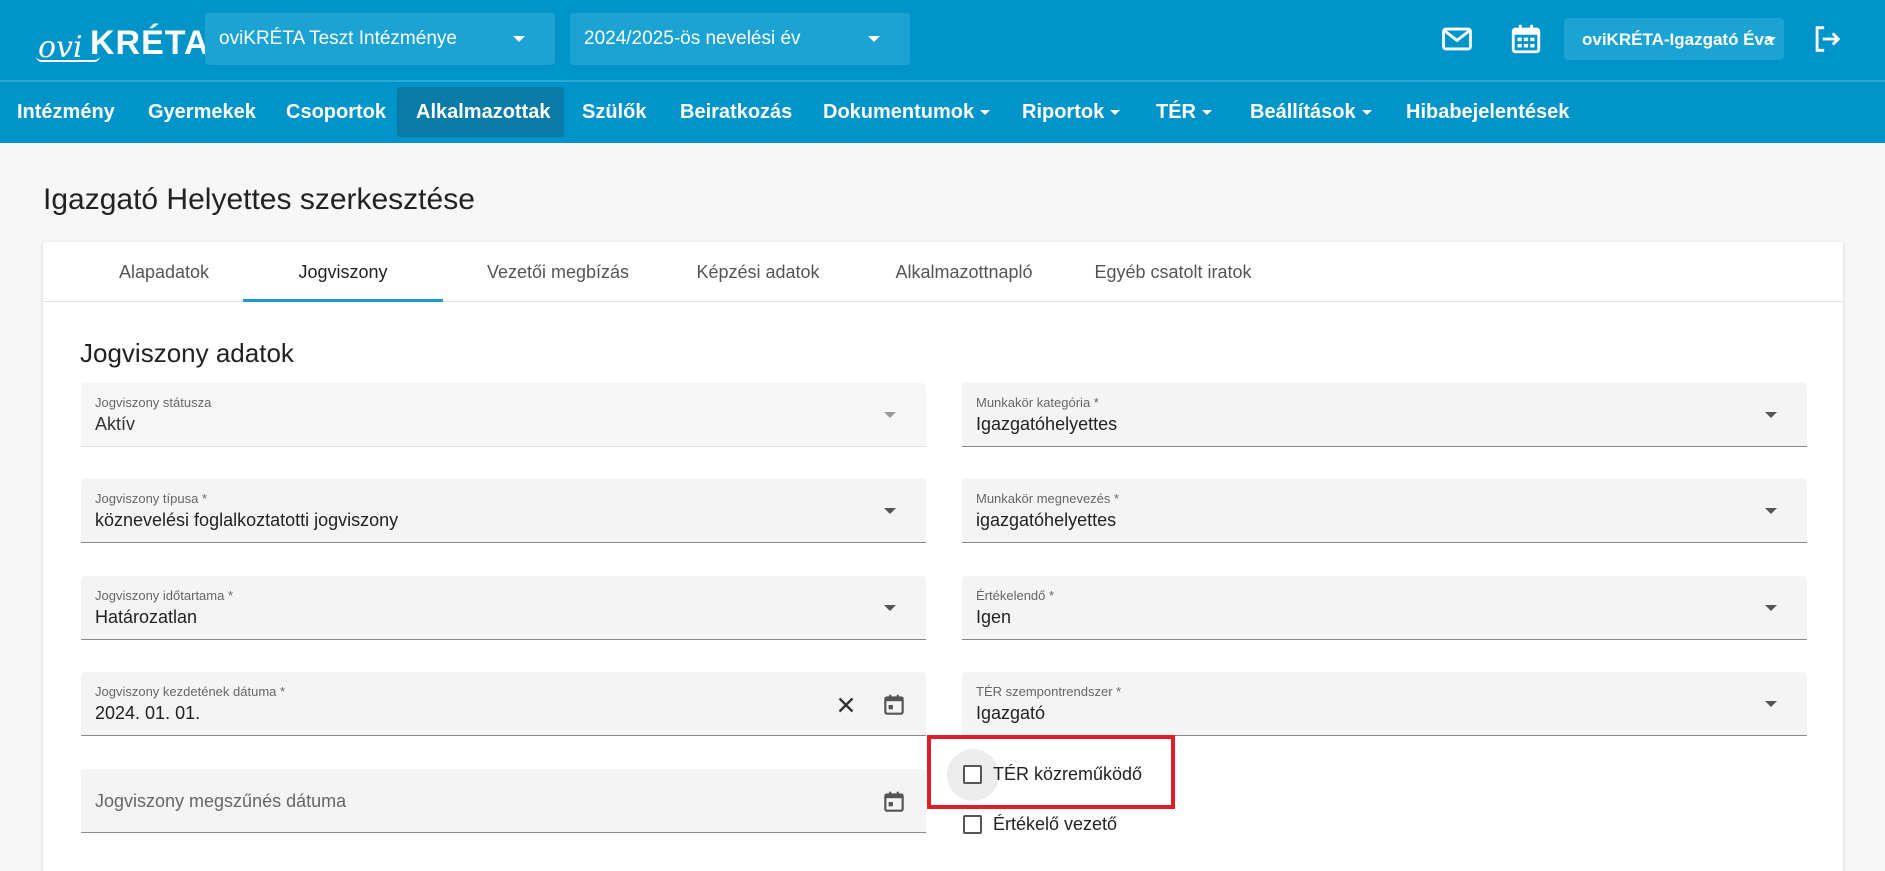 Image resolution: width=1885 pixels, height=871 pixels. Describe the element at coordinates (153, 402) in the screenshot. I see `field-label: Jogviszony státusza` at that location.